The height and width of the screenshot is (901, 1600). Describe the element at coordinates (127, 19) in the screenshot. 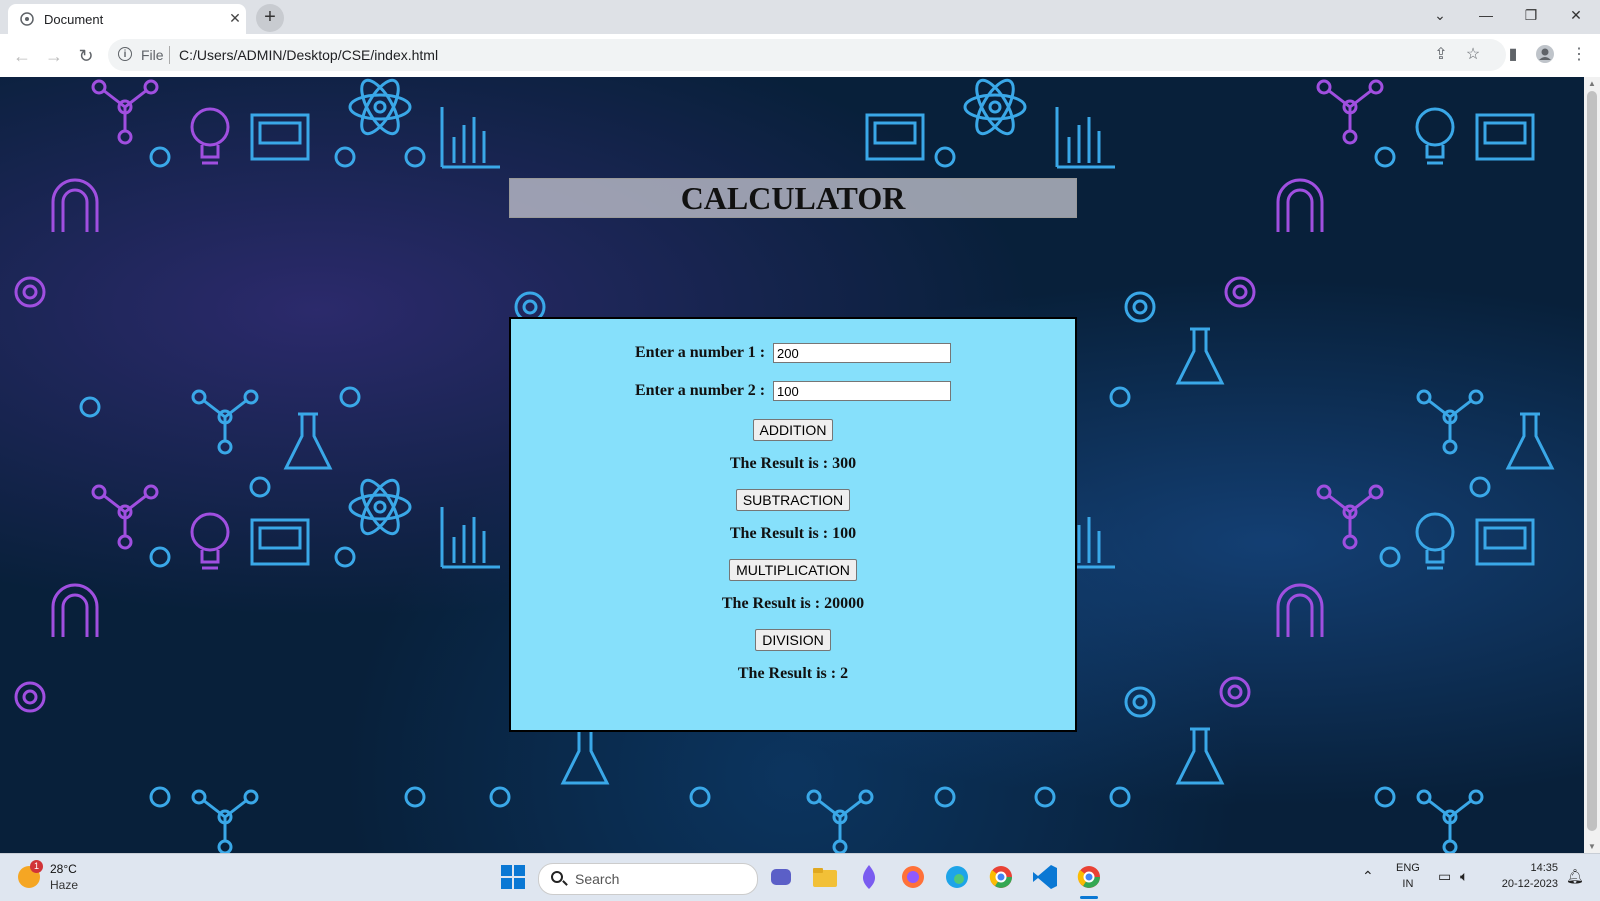

I see `browser-tab: Document ✕` at that location.